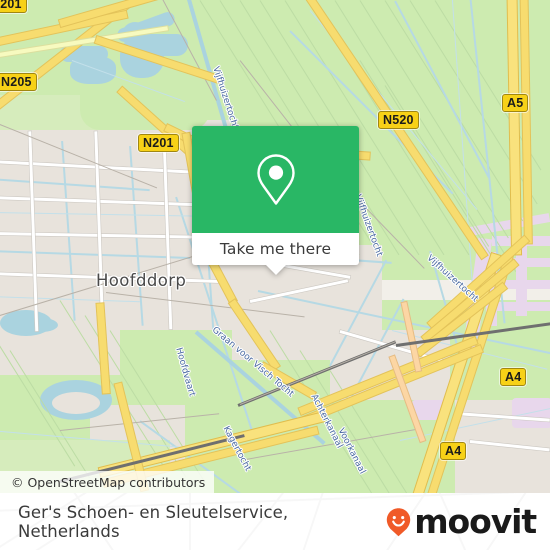 The height and width of the screenshot is (550, 550). What do you see at coordinates (18, 82) in the screenshot?
I see `road-shield-n205: N205` at bounding box center [18, 82].